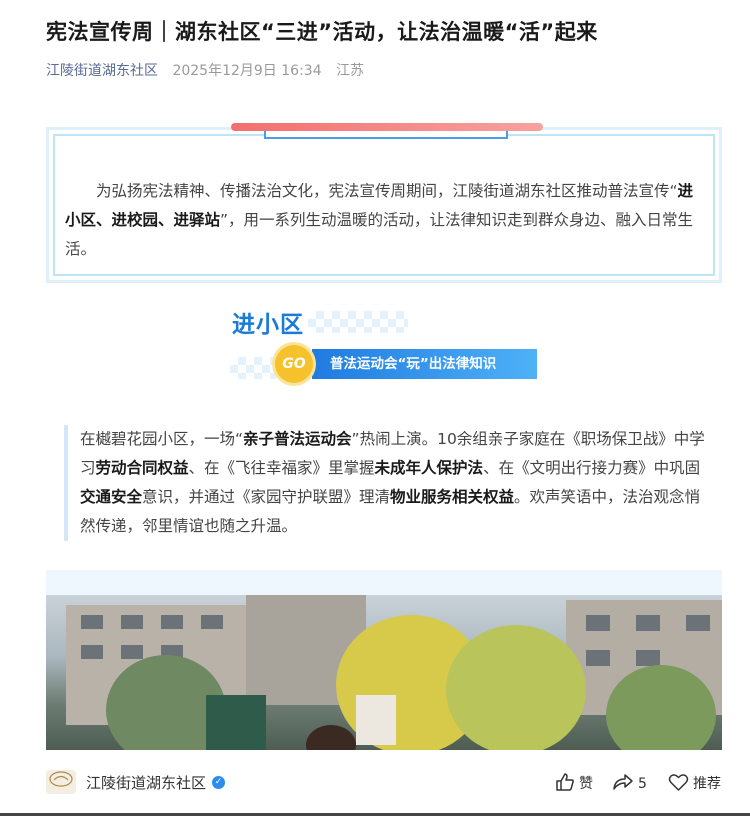  Describe the element at coordinates (268, 325) in the screenshot. I see `section-title: 进小区` at that location.